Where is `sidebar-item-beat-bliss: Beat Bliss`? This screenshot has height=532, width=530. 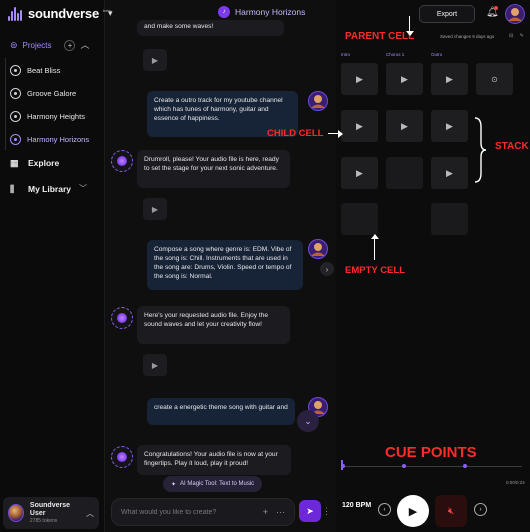
sidebar-item-beat-bliss: Beat Bliss is located at coordinates (35, 70).